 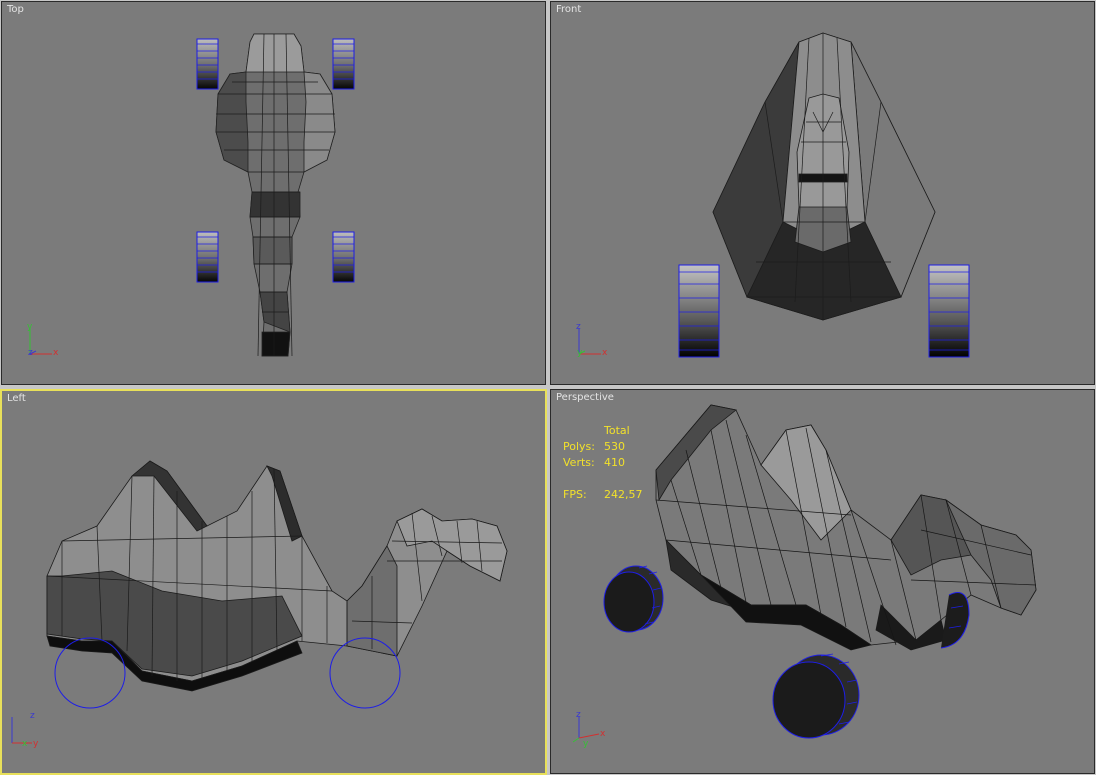 I want to click on wheel-front-left, so click(x=699, y=311).